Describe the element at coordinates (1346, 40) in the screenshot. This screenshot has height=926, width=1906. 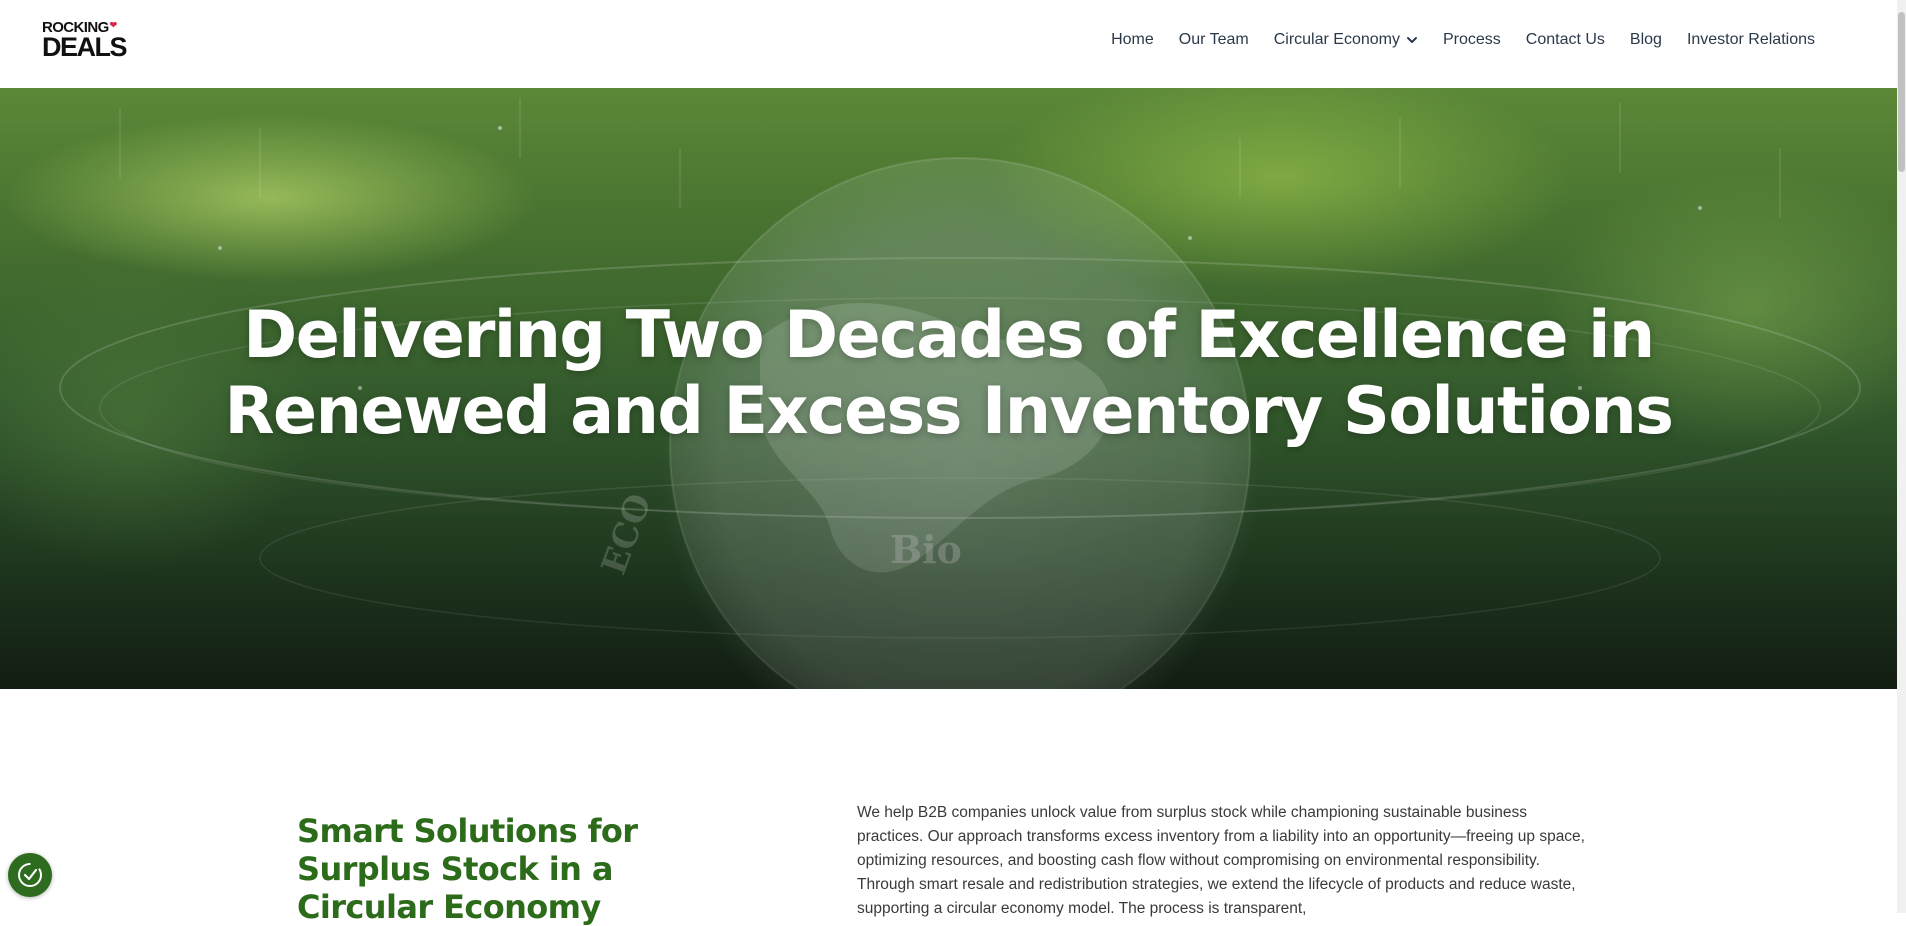
I see `nav-circular-economy: Circular Economy` at that location.